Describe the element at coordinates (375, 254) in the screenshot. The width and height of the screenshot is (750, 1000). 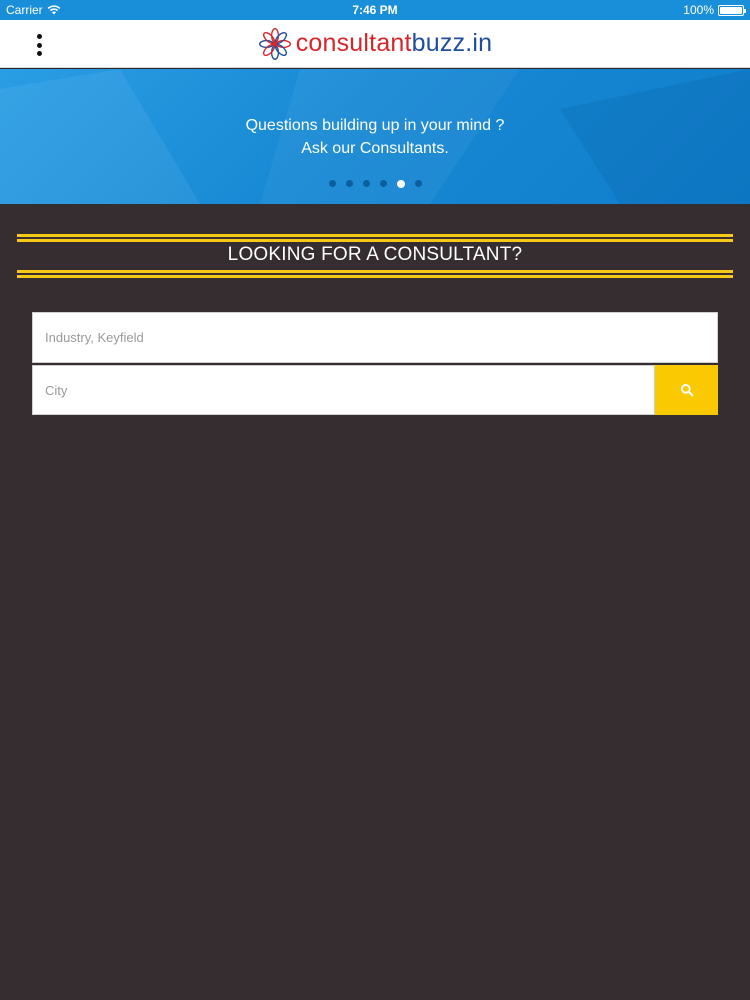
I see `section-title: LOOKING FOR A CONSULTANT?` at that location.